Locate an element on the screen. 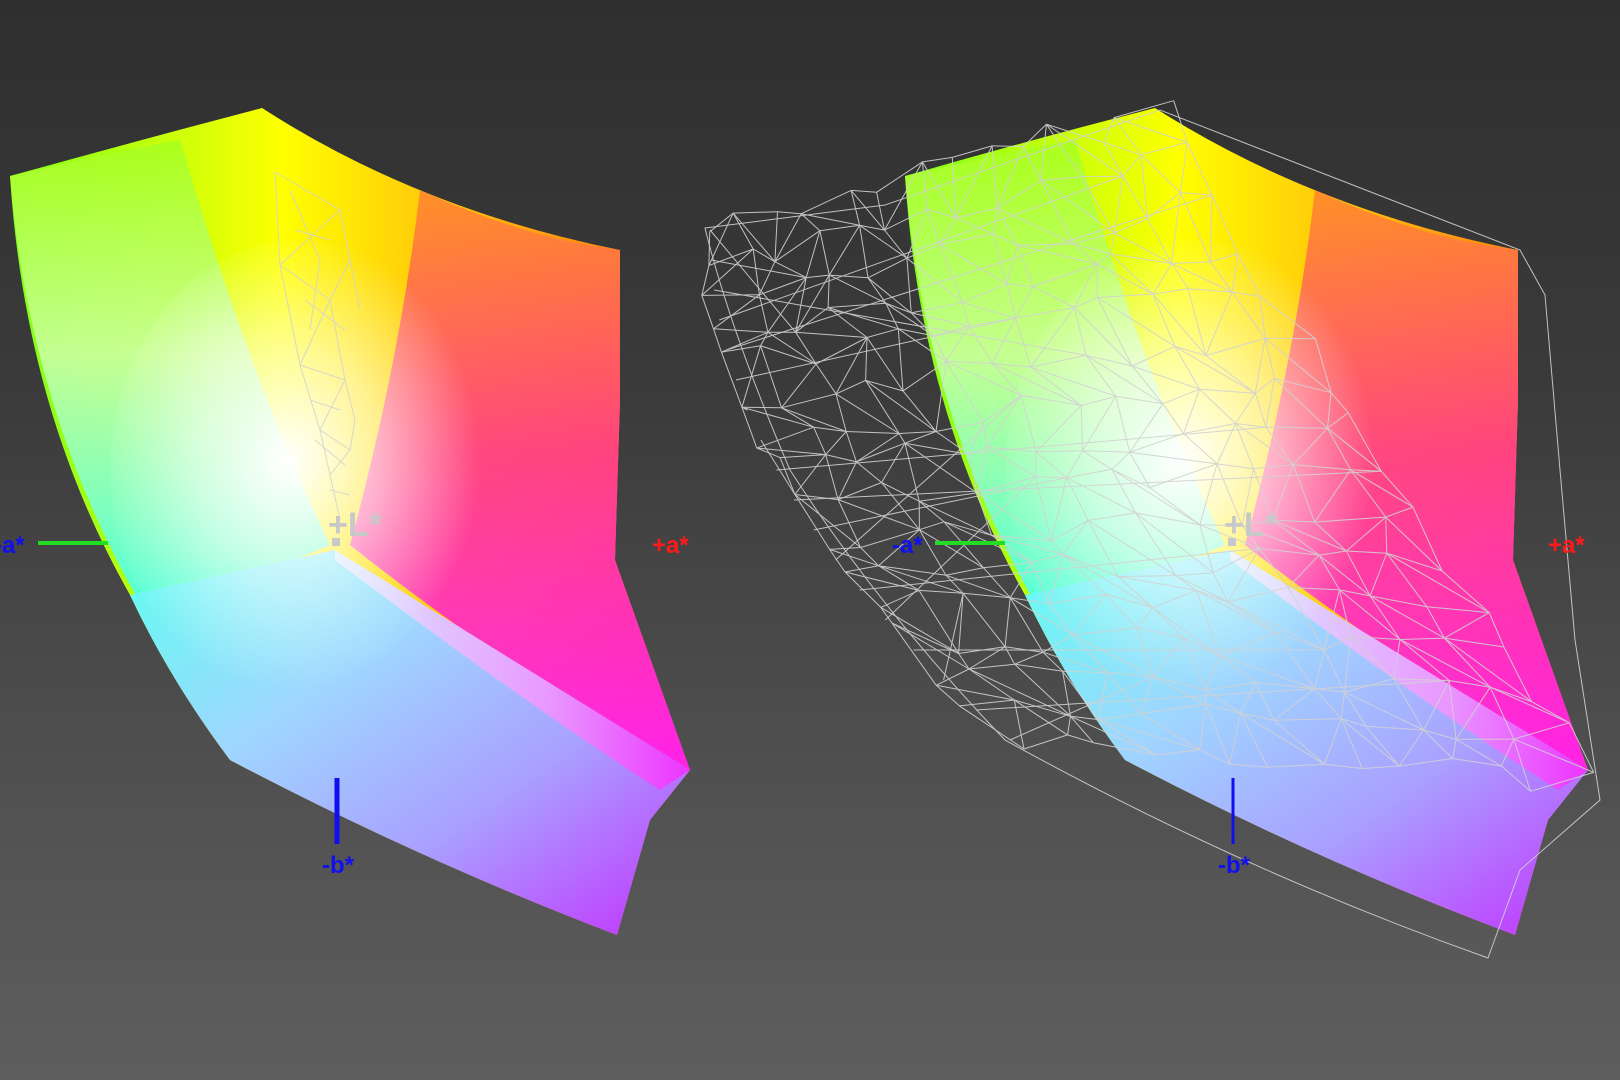 The width and height of the screenshot is (1620, 1080). right-neg-b-label: -b* is located at coordinates (1234, 865).